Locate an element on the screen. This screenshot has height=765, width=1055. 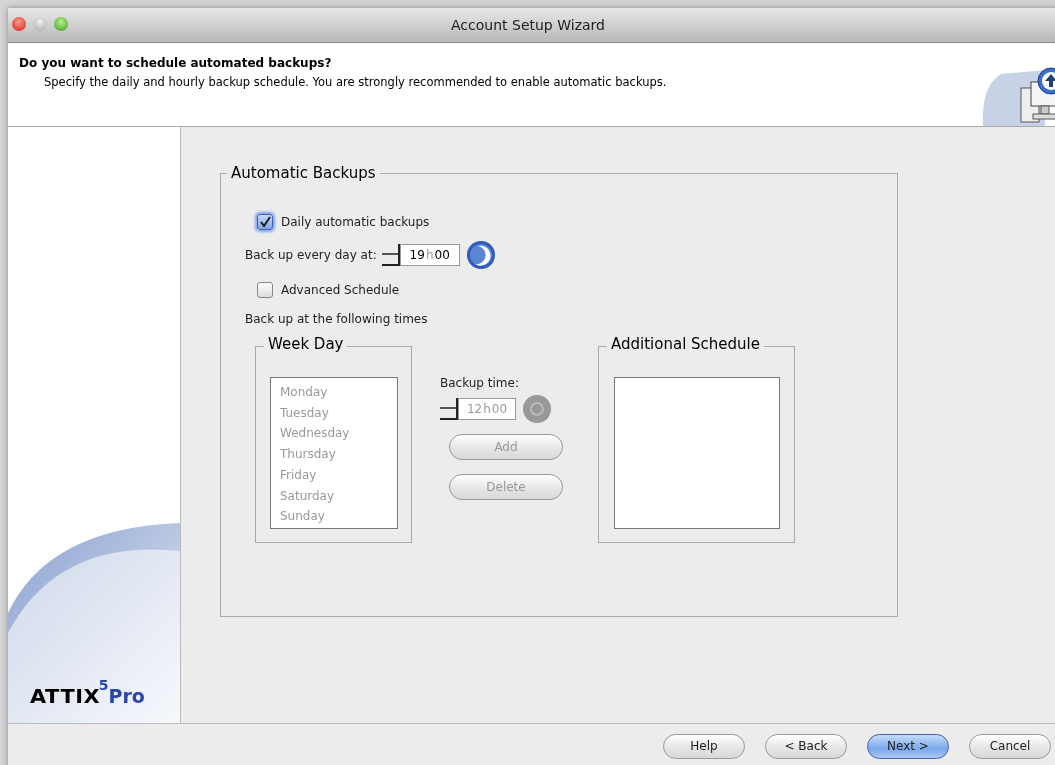
footer-button: Help is located at coordinates (704, 746).